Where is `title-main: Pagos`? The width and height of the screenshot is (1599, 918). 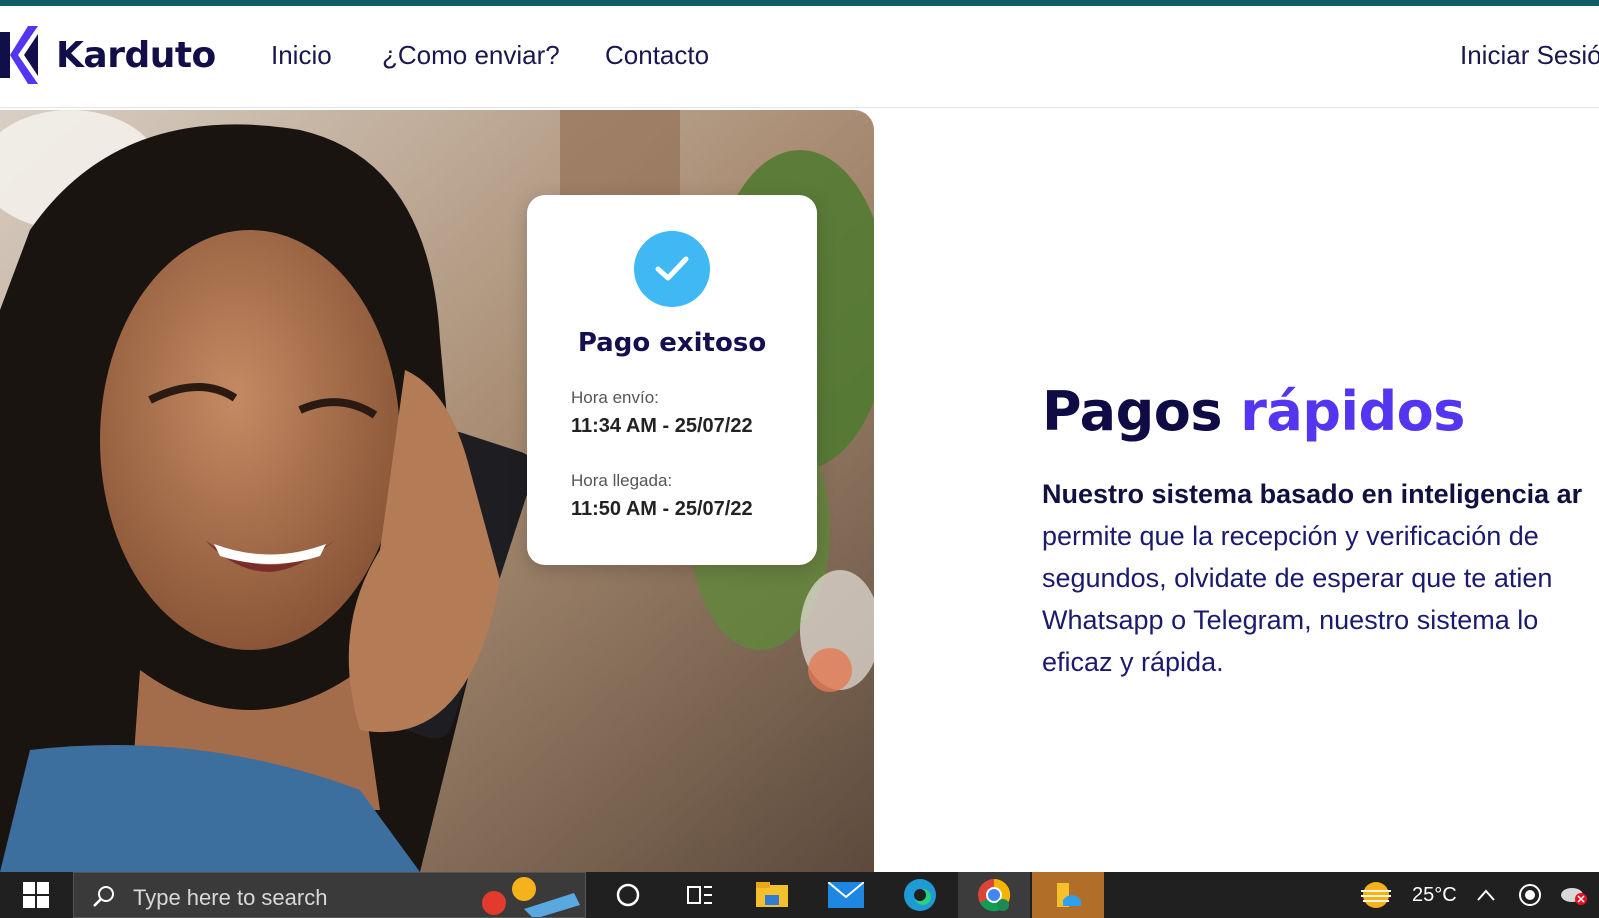
title-main: Pagos is located at coordinates (1132, 411).